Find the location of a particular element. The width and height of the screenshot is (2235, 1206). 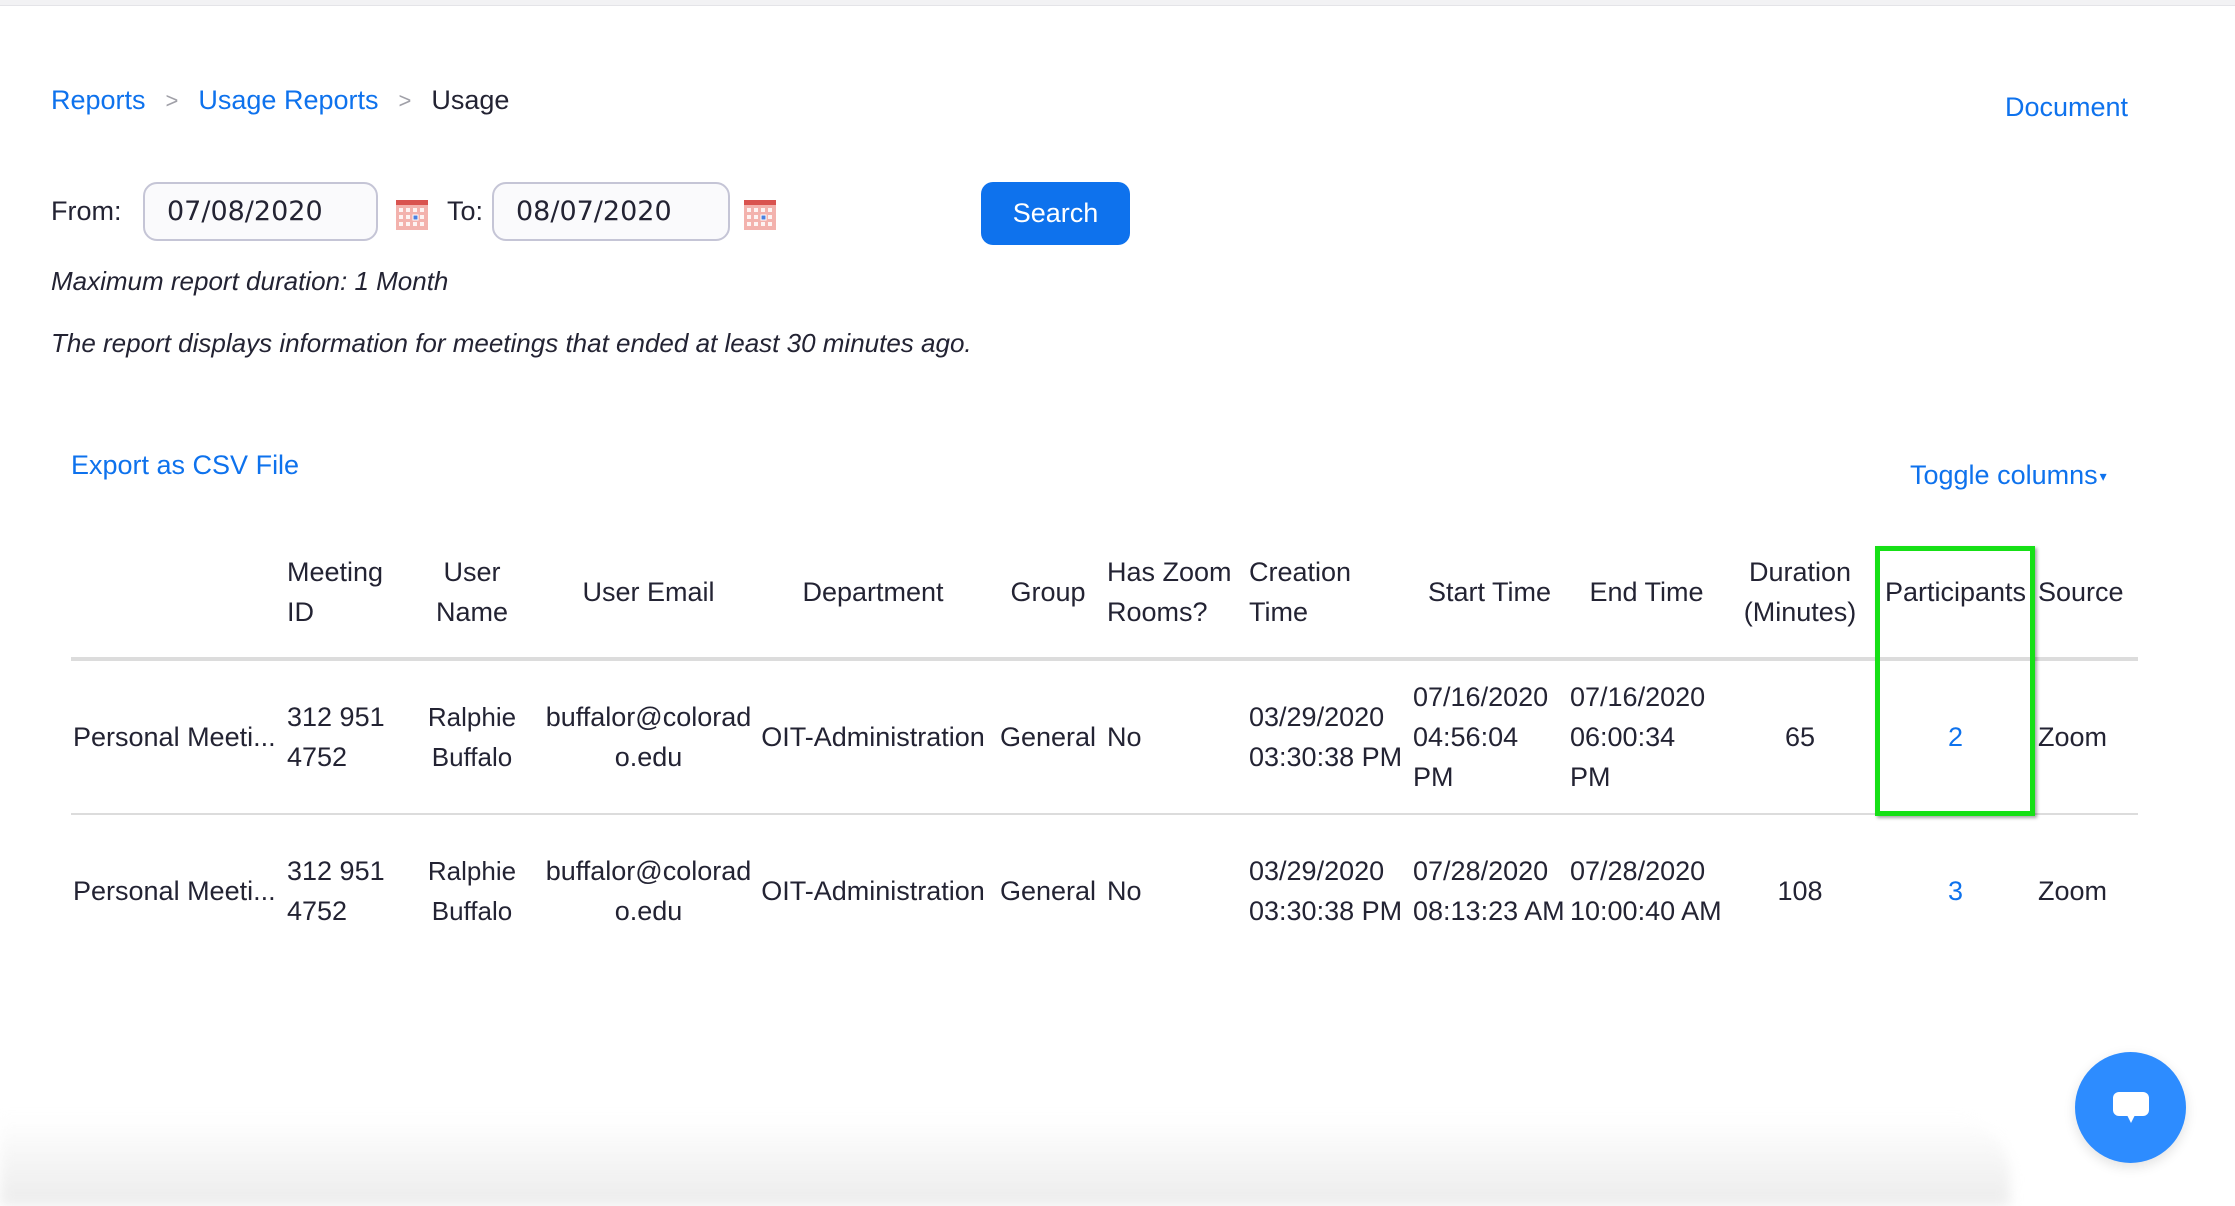

column-header-meeting-id: Meeting ID is located at coordinates (343, 594).